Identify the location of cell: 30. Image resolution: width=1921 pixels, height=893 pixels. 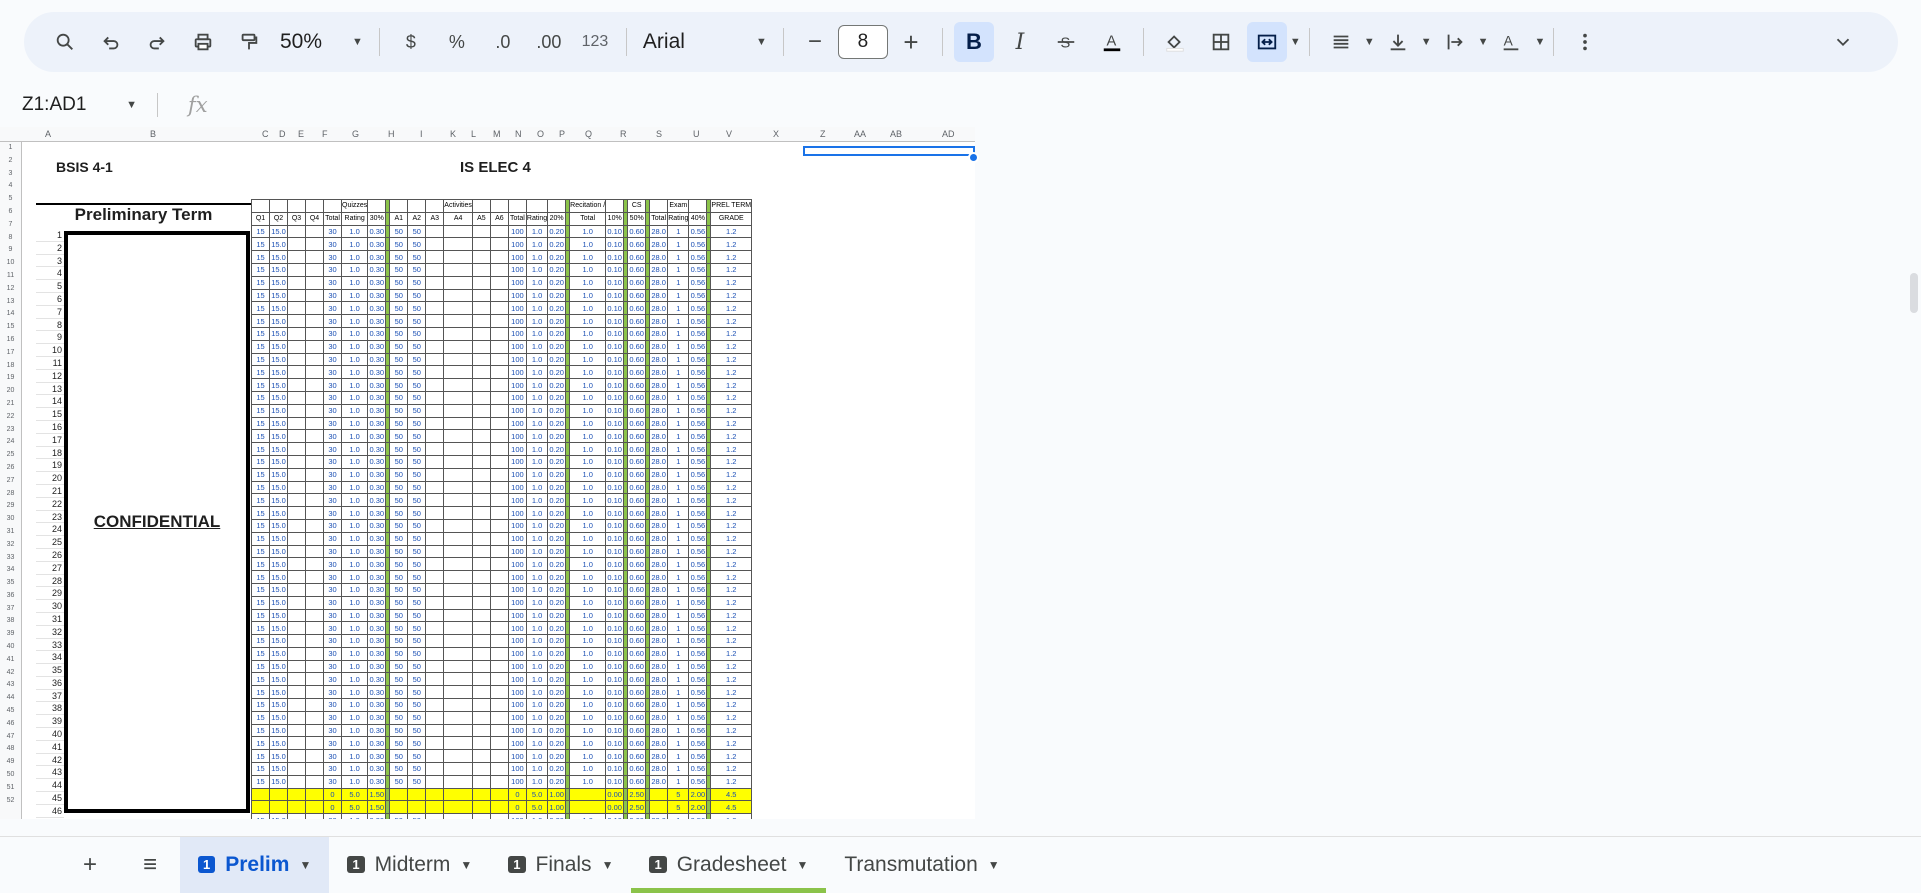
(332, 282).